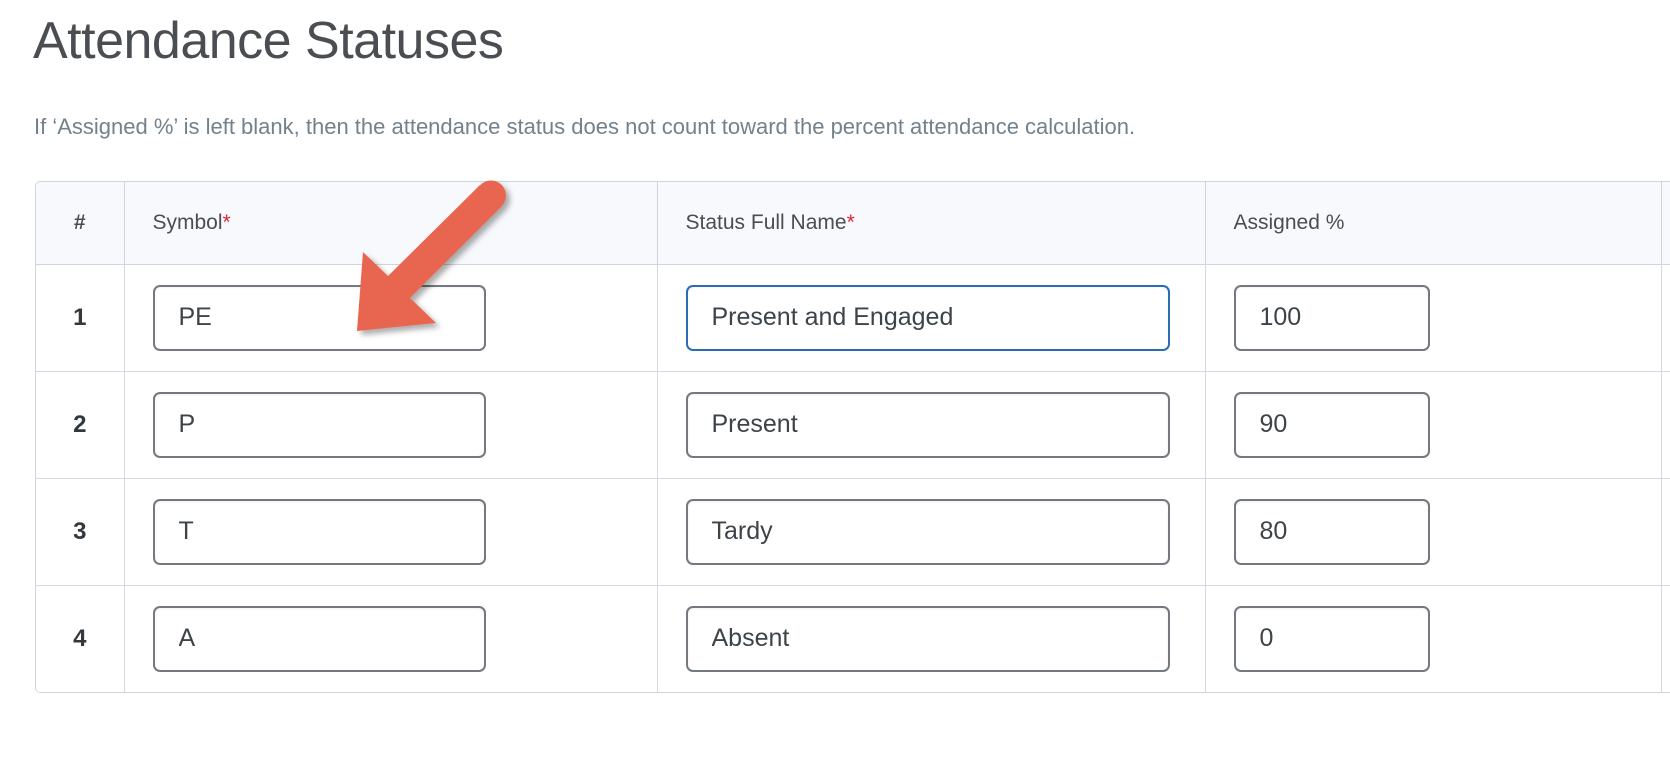 The width and height of the screenshot is (1670, 760). I want to click on table-header: # Symbol* Status Full Name* Assigned %, so click(853, 223).